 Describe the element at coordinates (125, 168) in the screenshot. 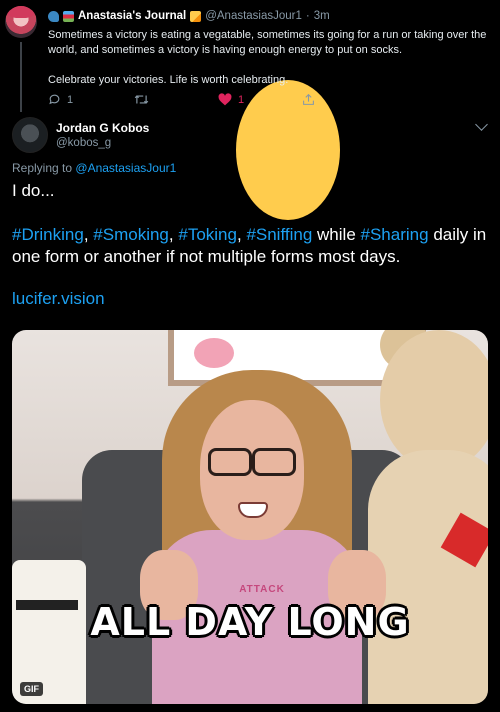

I see `replying-to-link: @AnastasiasJour1` at that location.